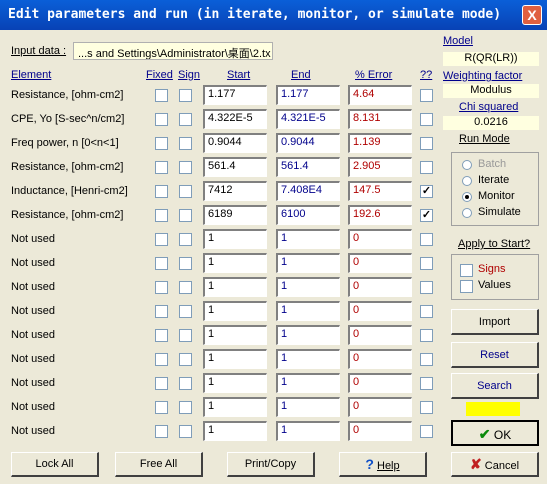 The height and width of the screenshot is (484, 547). I want to click on radio-batch, so click(467, 165).